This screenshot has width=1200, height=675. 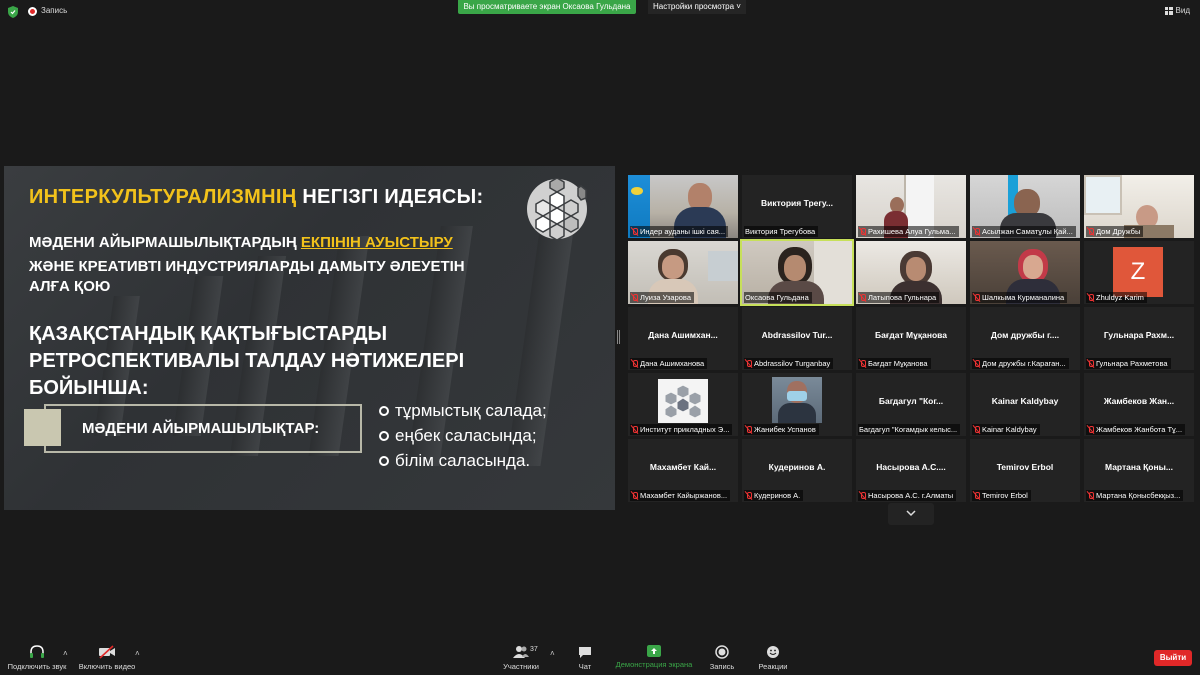 I want to click on slide-line-3: АЛҒА ҚОЮ, so click(x=70, y=286).